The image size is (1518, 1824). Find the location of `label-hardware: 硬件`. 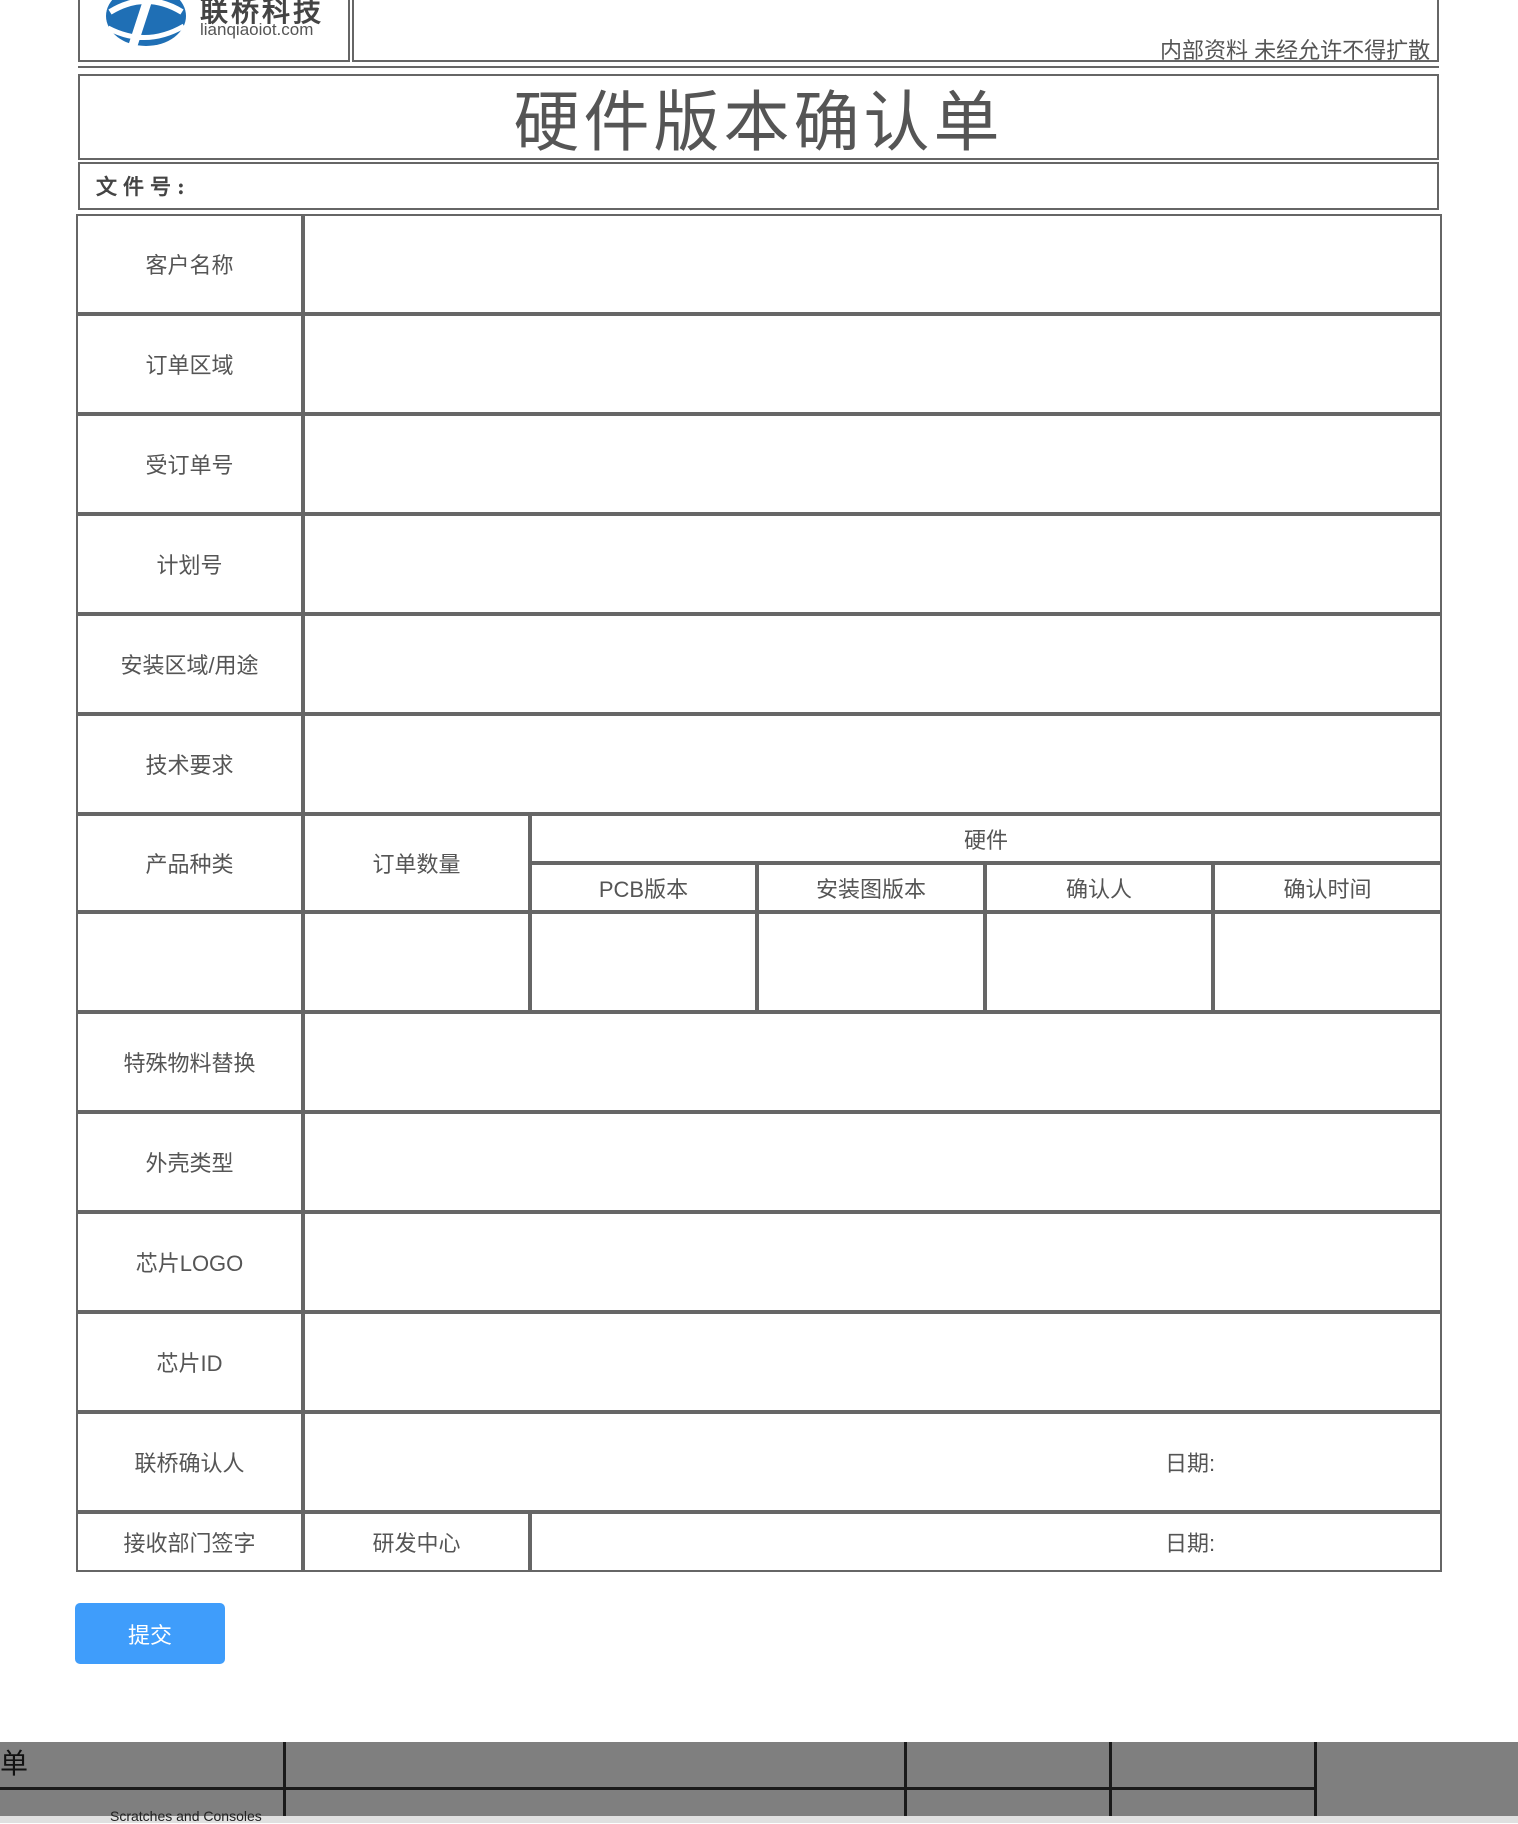

label-hardware: 硬件 is located at coordinates (985, 840).